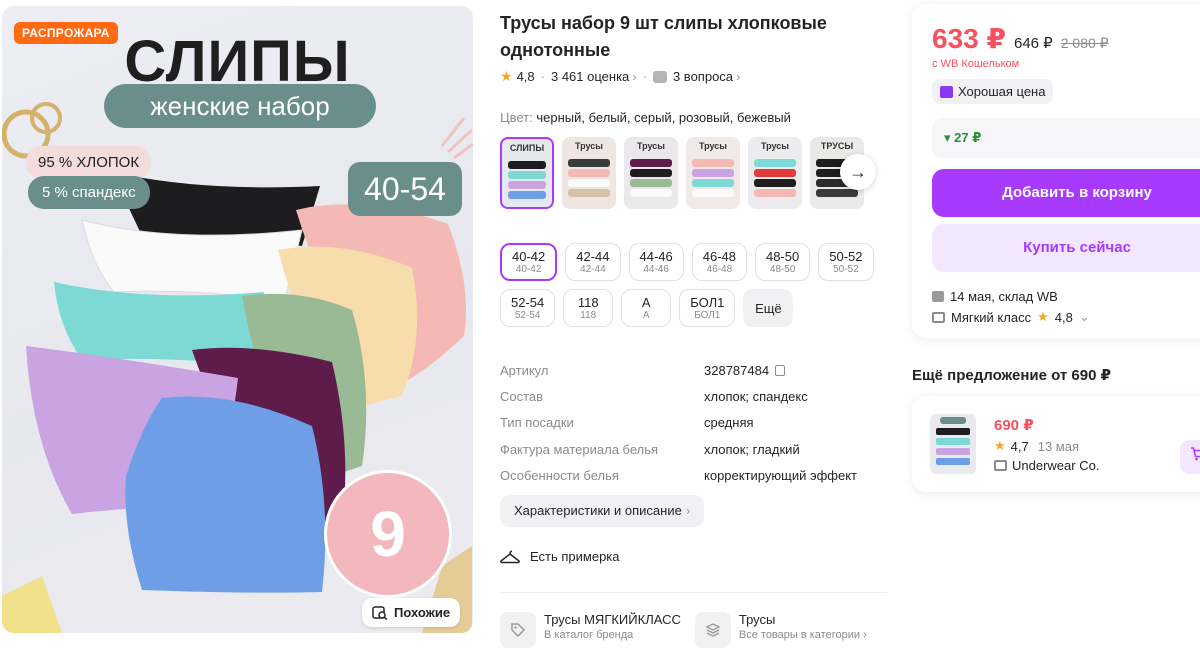 Image resolution: width=1200 pixels, height=664 pixels. Describe the element at coordinates (690, 396) in the screenshot. I see `spec-row: Состав хлопок; спандекс` at that location.